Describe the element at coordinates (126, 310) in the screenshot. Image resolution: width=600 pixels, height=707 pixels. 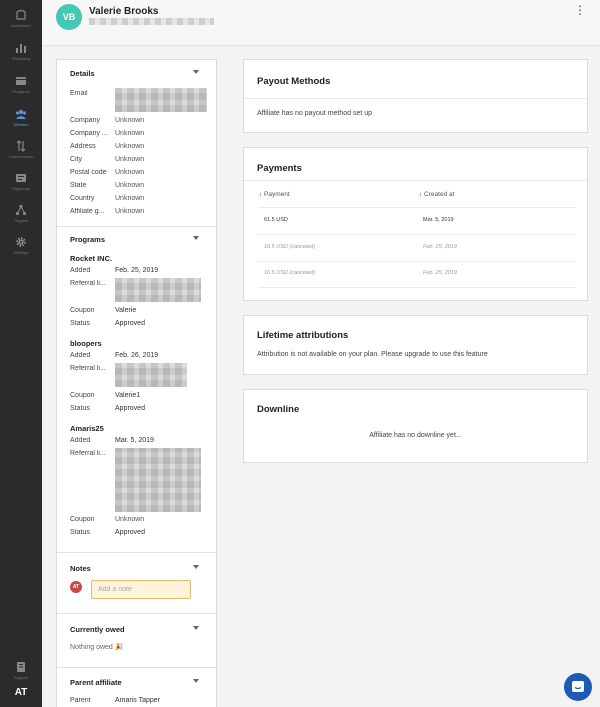
I see `detail-value: Valerie` at that location.